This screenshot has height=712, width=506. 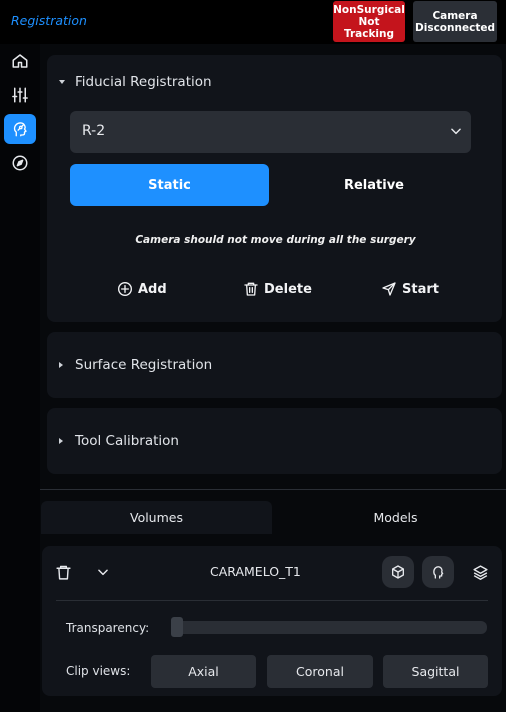 I want to click on tab-models: Models, so click(x=393, y=517).